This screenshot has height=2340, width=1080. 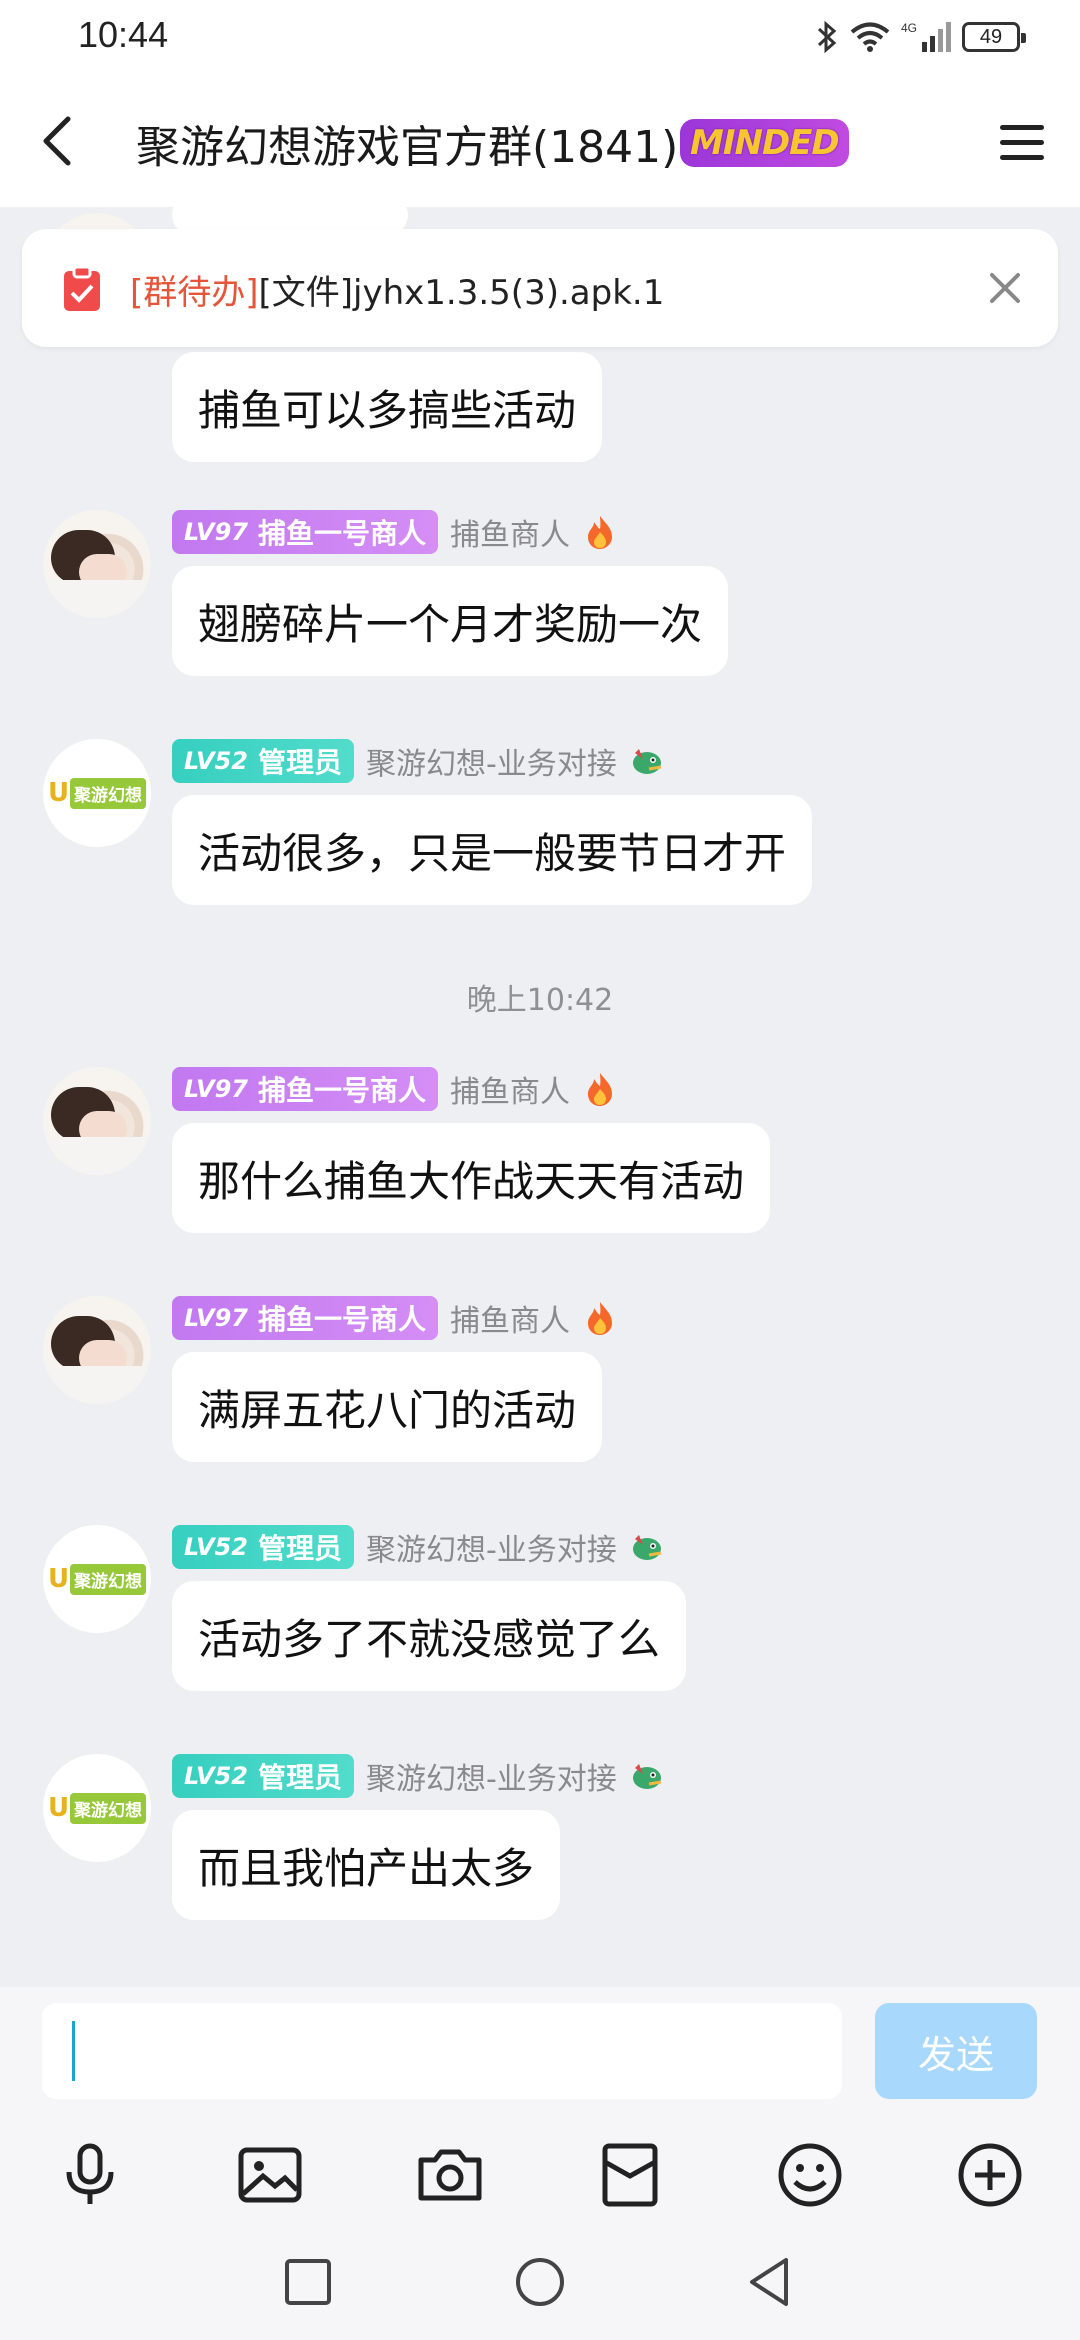 I want to click on chat-header: 聚游幻想游戏官方群(1841) MINDED, so click(x=540, y=141).